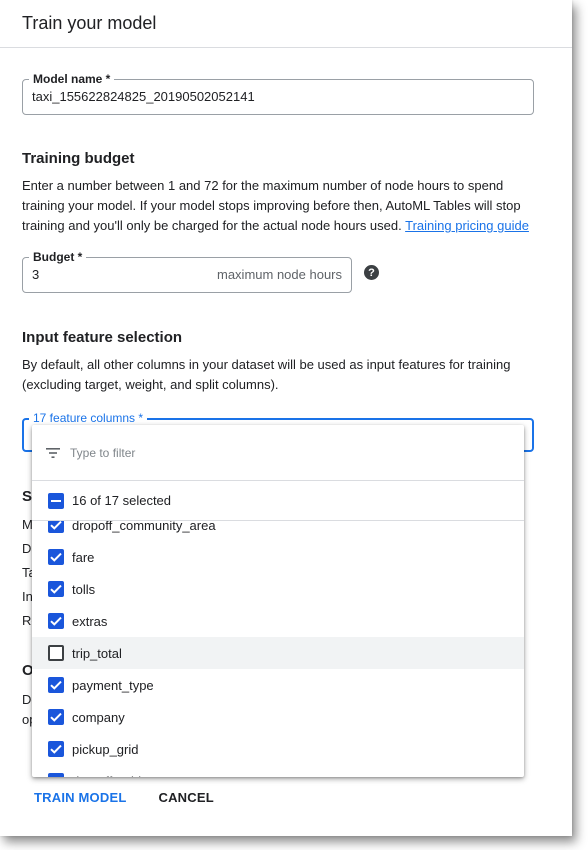  What do you see at coordinates (78, 158) in the screenshot?
I see `training-budget-title: Training budget` at bounding box center [78, 158].